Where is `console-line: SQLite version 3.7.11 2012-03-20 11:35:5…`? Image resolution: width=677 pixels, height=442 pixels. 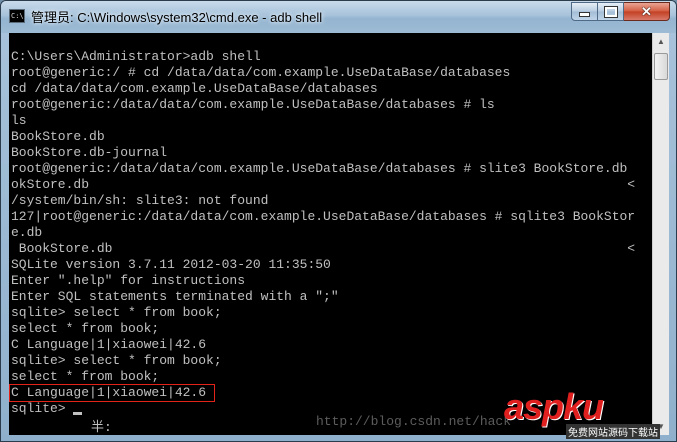
console-line: SQLite version 3.7.11 2012-03-20 11:35:5… is located at coordinates (171, 264).